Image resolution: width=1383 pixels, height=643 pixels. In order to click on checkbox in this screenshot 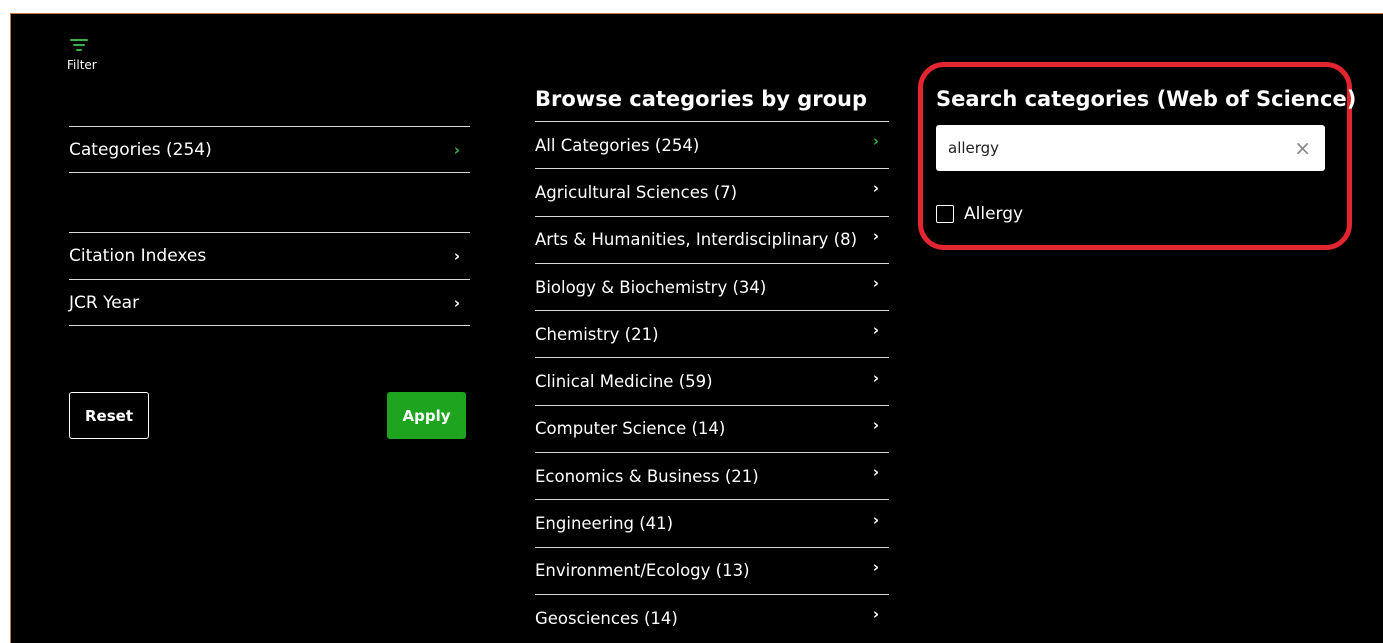, I will do `click(945, 214)`.